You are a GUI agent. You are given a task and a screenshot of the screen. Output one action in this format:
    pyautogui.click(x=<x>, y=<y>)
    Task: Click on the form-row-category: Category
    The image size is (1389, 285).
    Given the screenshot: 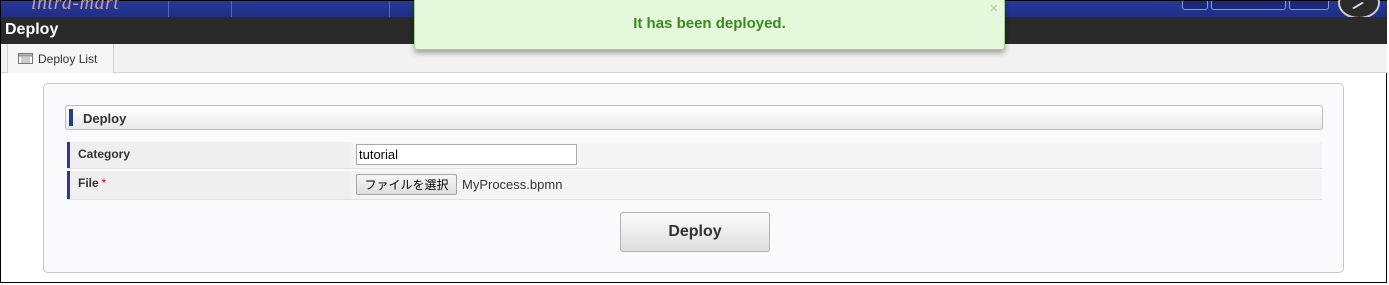 What is the action you would take?
    pyautogui.click(x=694, y=155)
    